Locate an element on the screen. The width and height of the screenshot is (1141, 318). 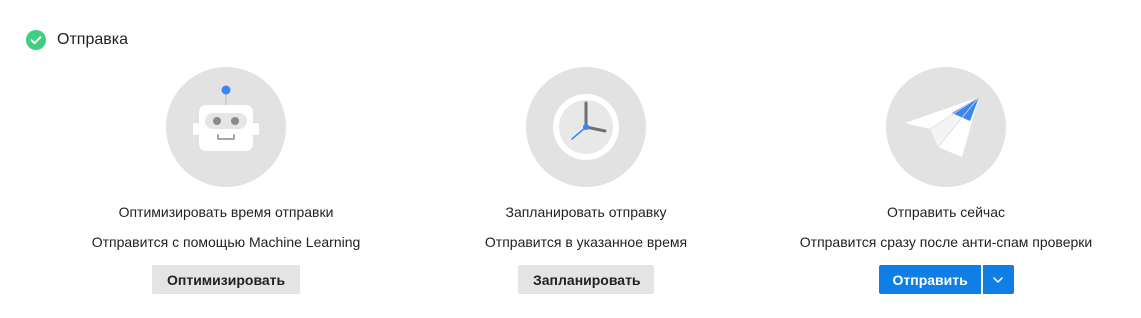
send-options-dropdown is located at coordinates (998, 279).